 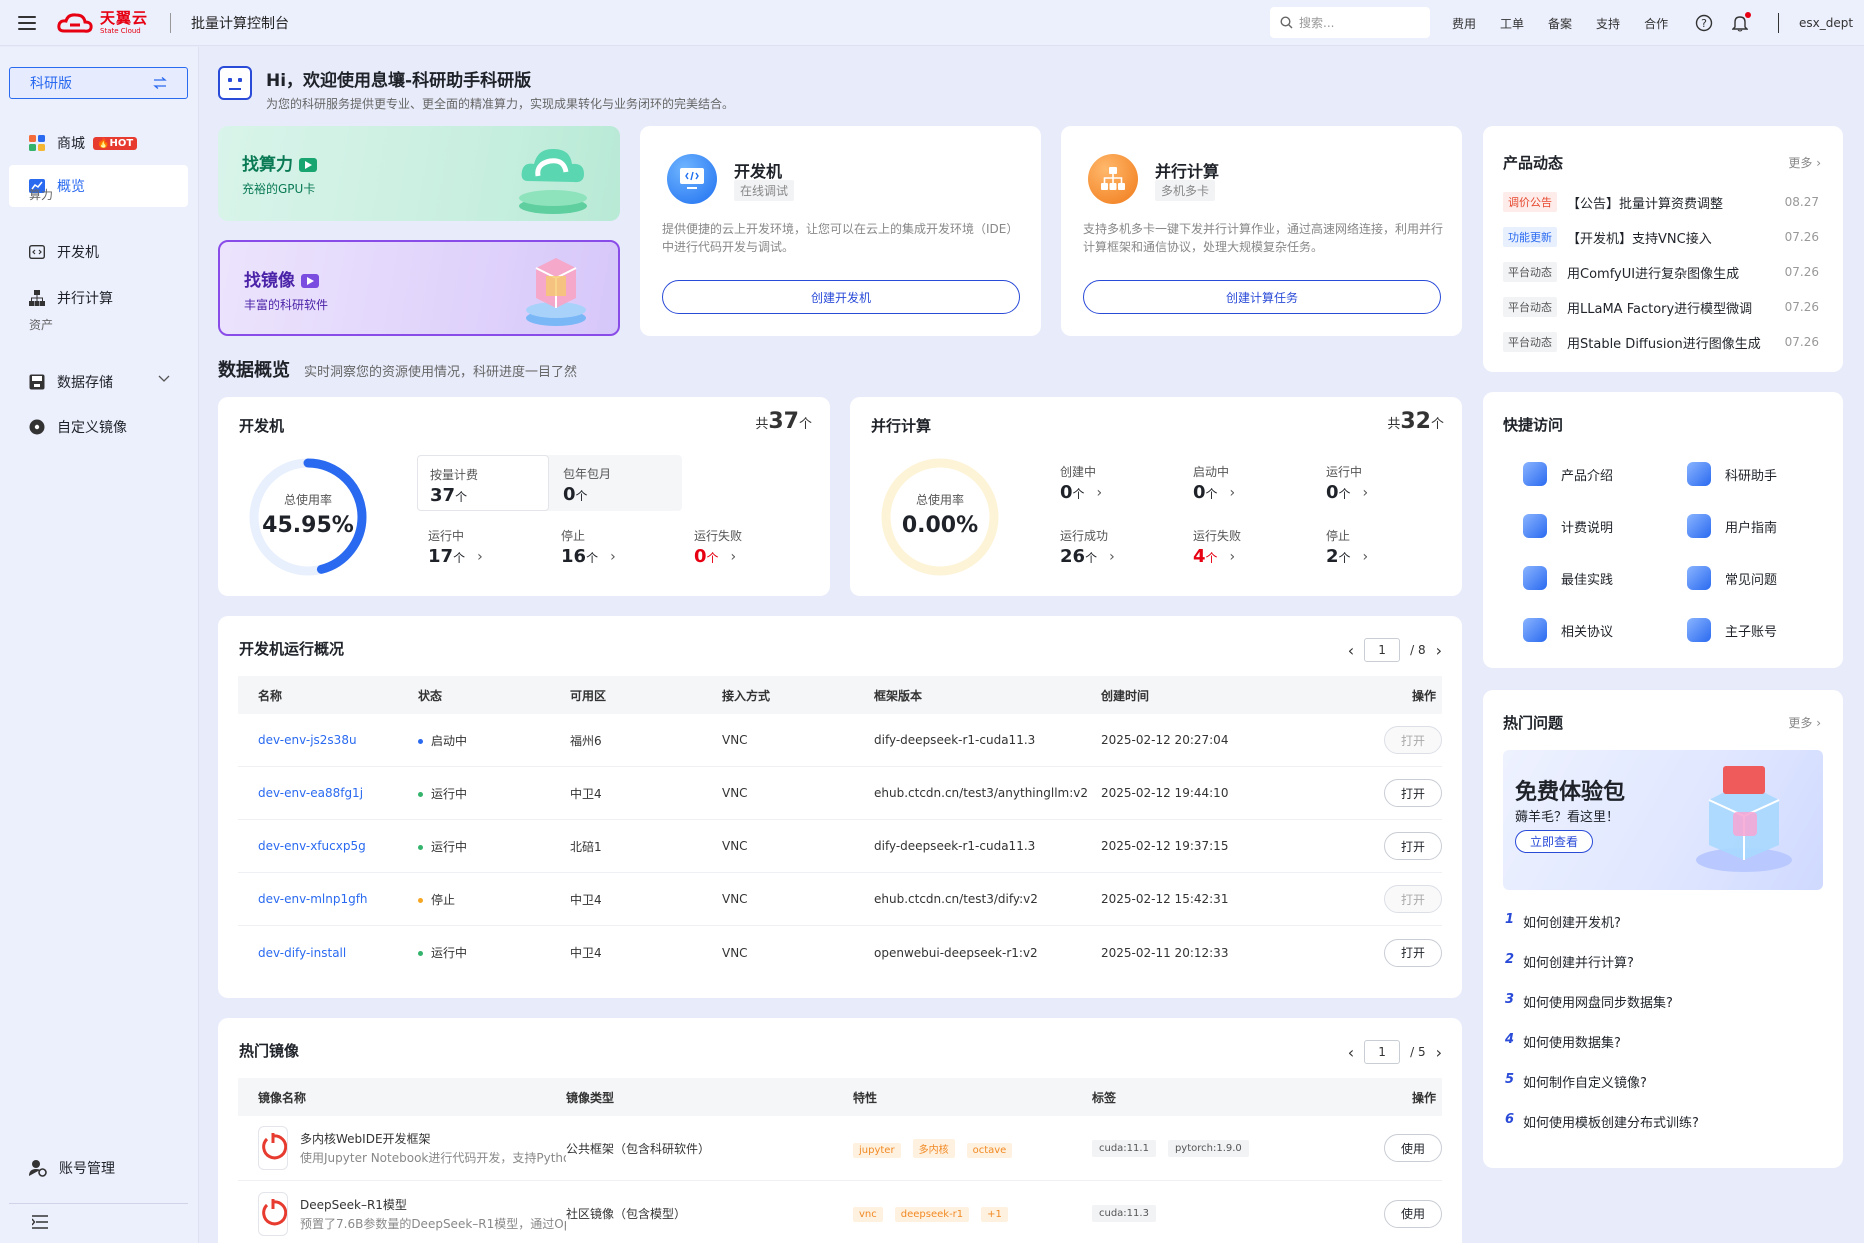 I want to click on news-item: 平台动态 用Stable Diffusion进行图像生成 07.26, so click(x=1661, y=342).